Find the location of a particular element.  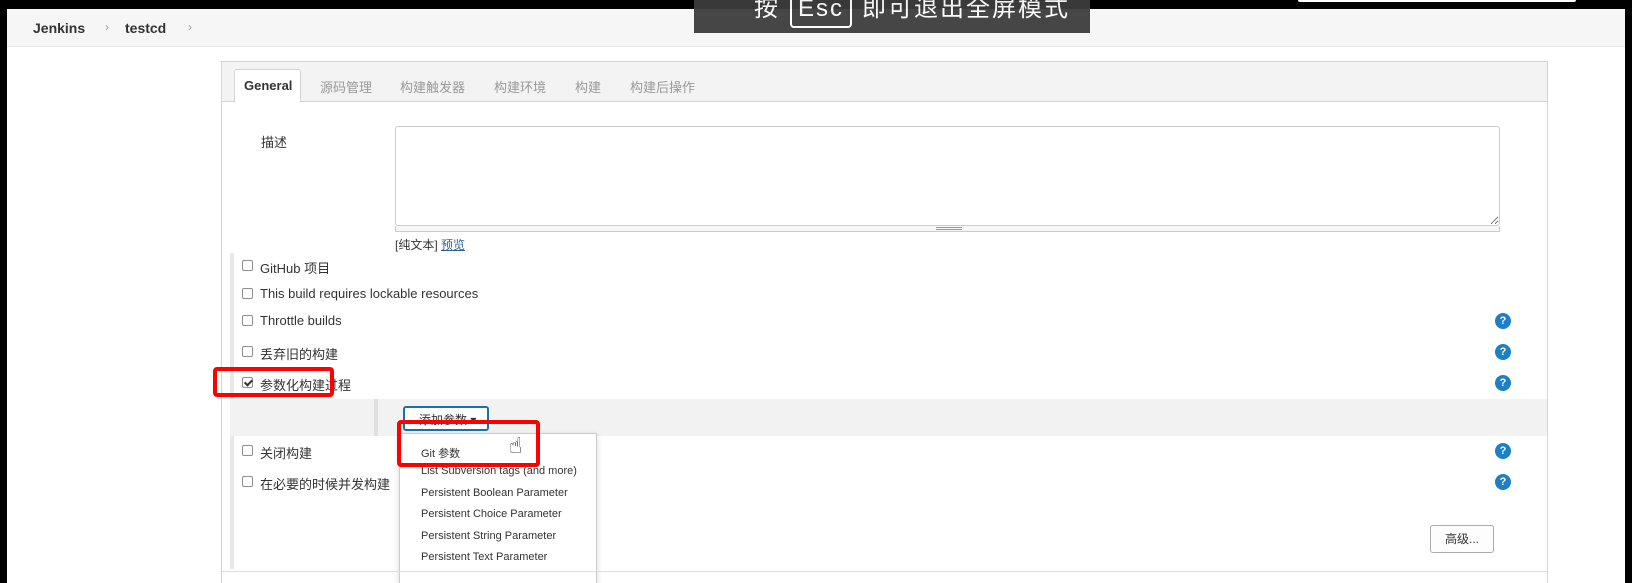

disable-build-checkbox is located at coordinates (247, 450).